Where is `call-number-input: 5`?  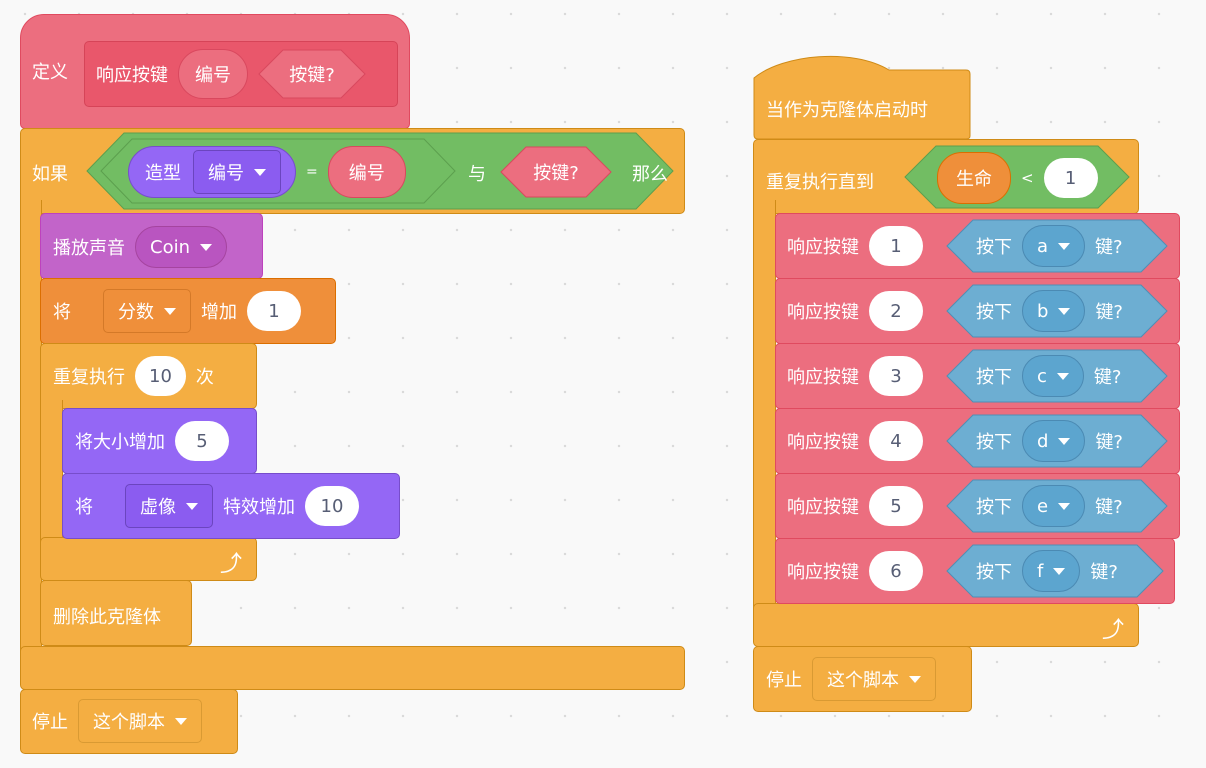
call-number-input: 5 is located at coordinates (896, 506).